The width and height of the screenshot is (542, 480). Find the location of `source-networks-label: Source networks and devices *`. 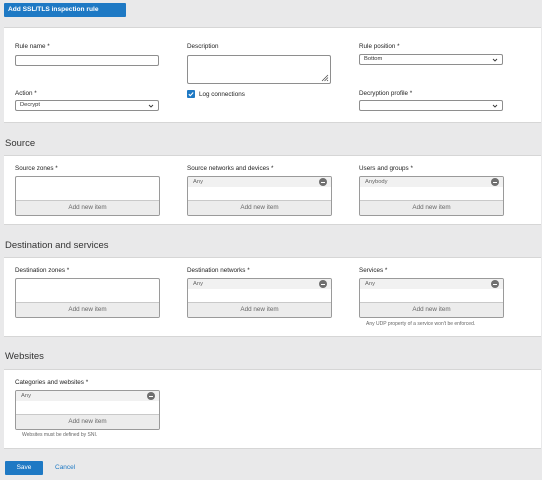

source-networks-label: Source networks and devices * is located at coordinates (230, 168).